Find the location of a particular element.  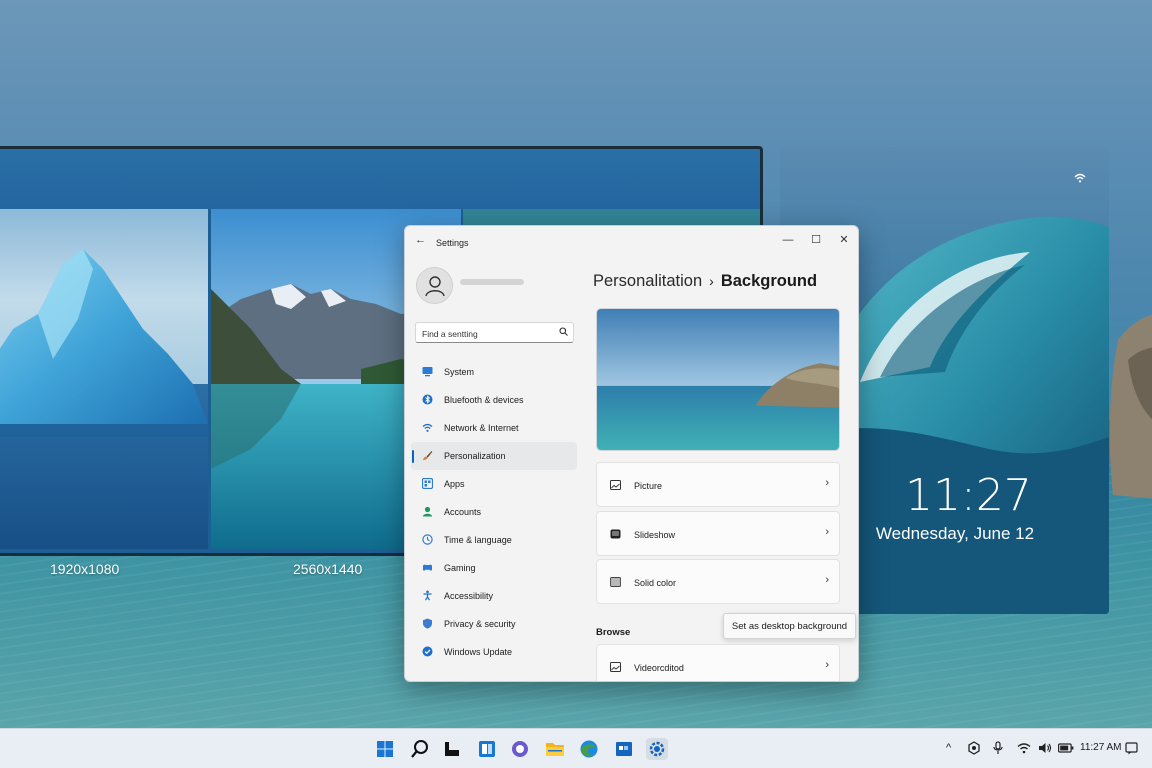

update-icon is located at coordinates (427, 651).